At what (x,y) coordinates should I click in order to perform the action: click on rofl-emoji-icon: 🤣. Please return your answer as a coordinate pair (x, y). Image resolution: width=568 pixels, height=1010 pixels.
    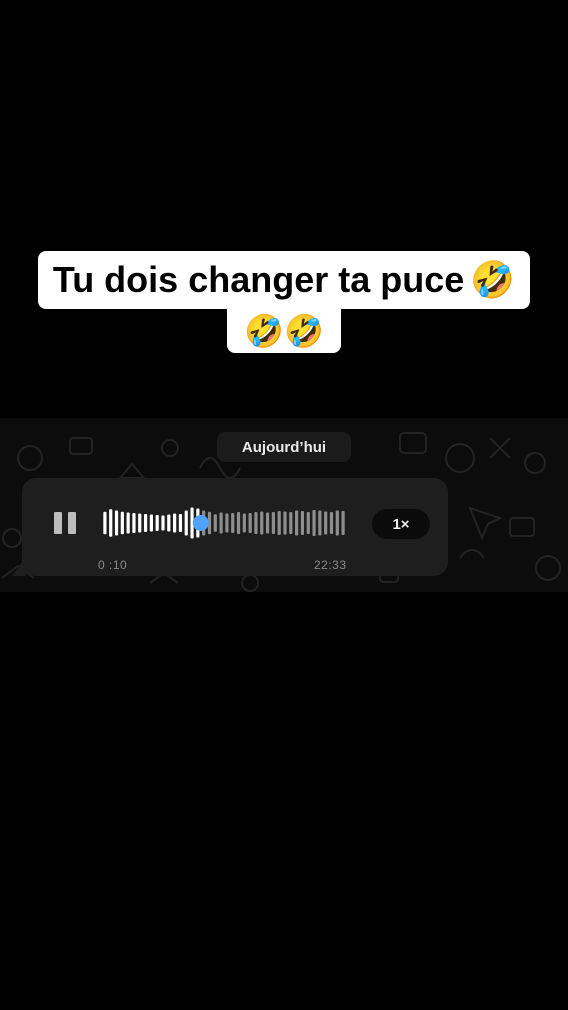
    Looking at the image, I should click on (493, 280).